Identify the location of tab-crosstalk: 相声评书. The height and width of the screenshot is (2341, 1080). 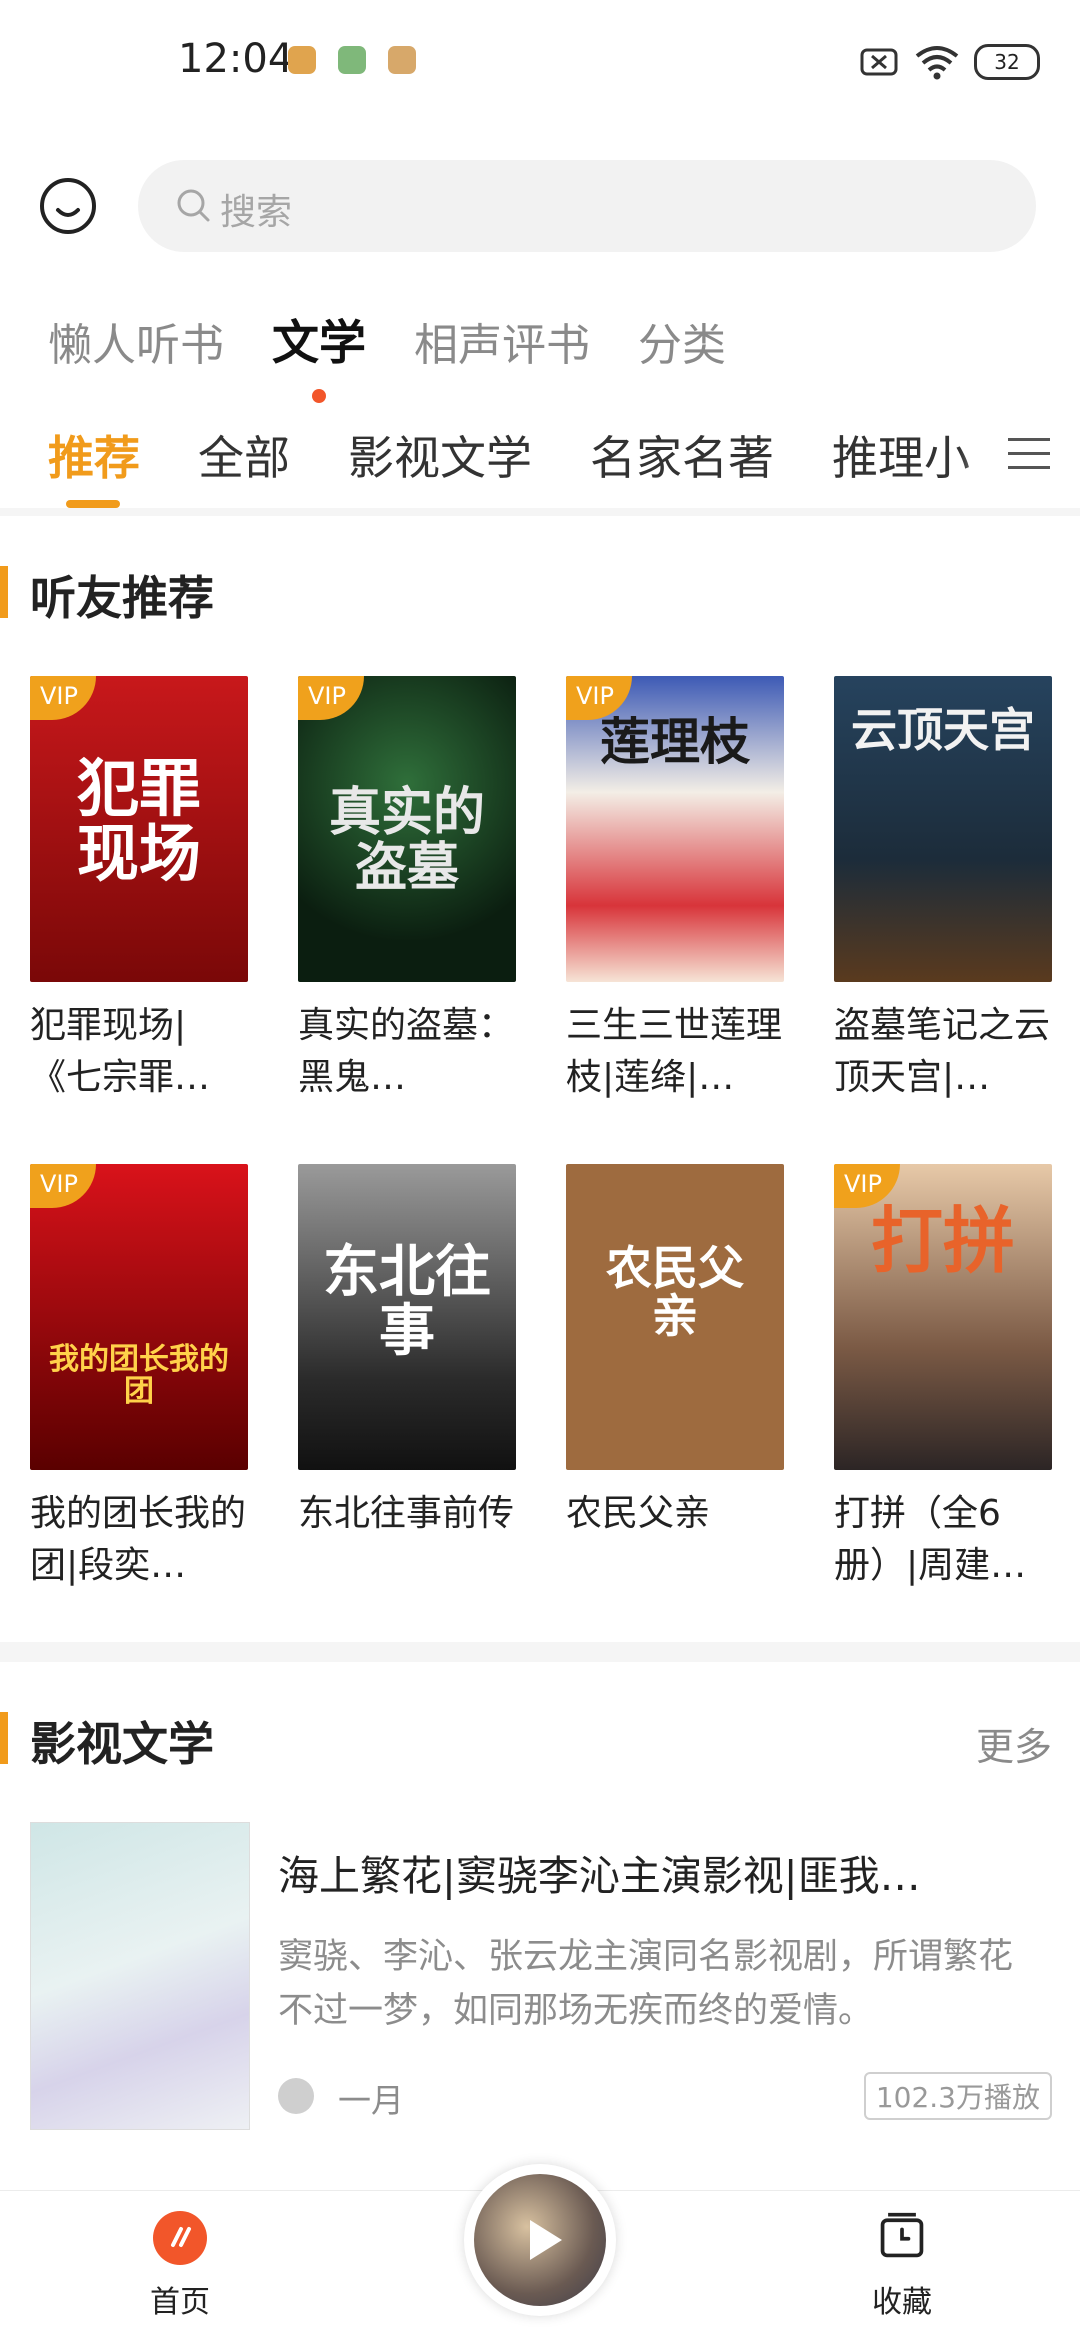
(502, 341).